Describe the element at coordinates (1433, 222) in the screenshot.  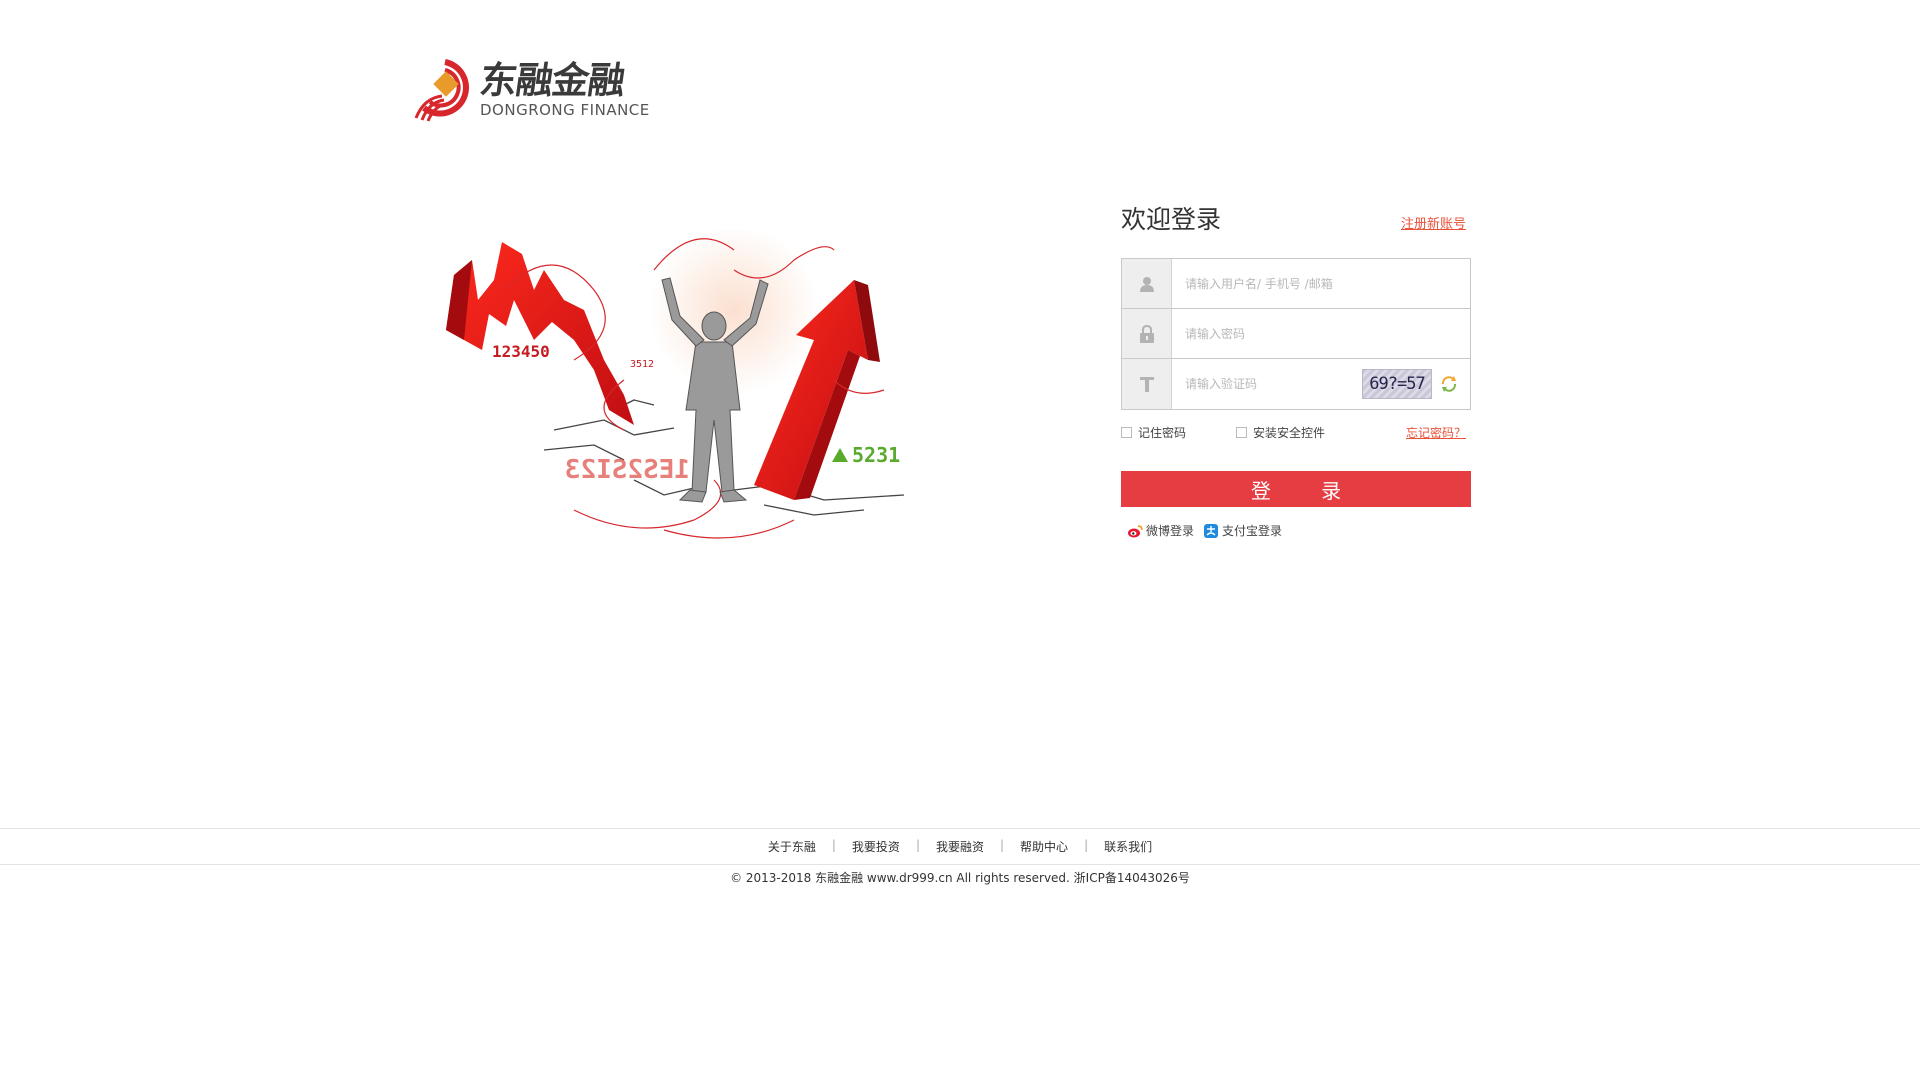
I see `register-link: 注册新账号` at that location.